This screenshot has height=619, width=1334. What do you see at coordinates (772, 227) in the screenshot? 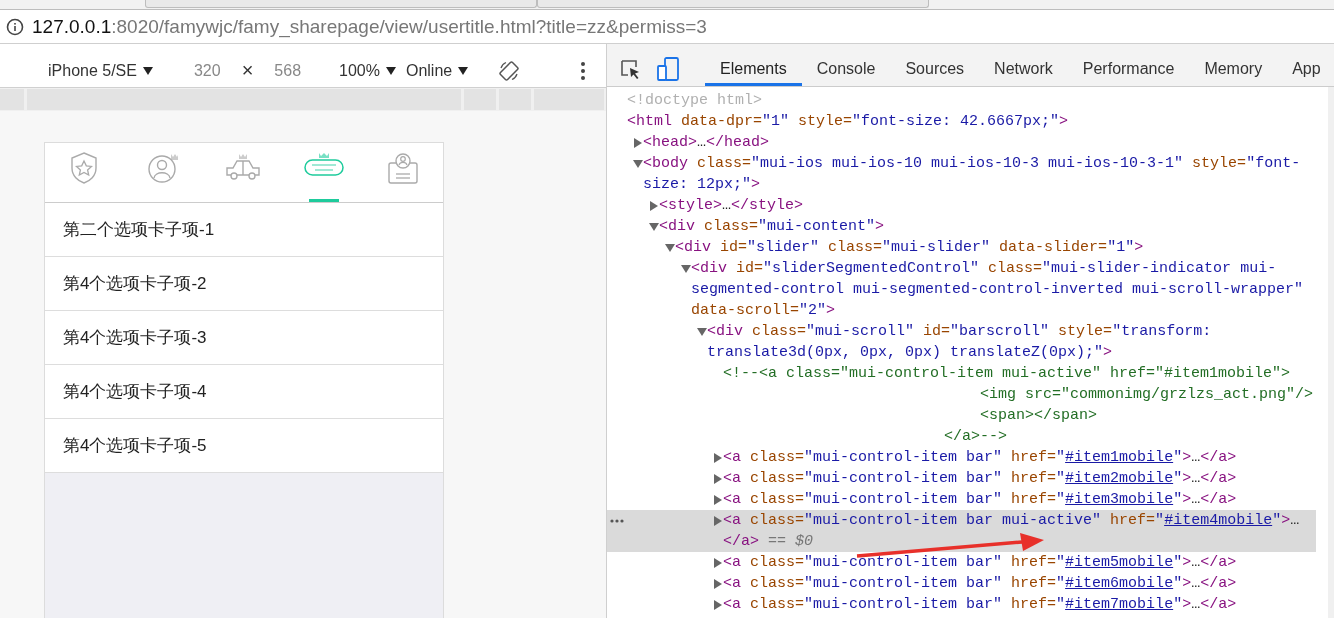
I see `code-line: <div class="mui-content">` at bounding box center [772, 227].